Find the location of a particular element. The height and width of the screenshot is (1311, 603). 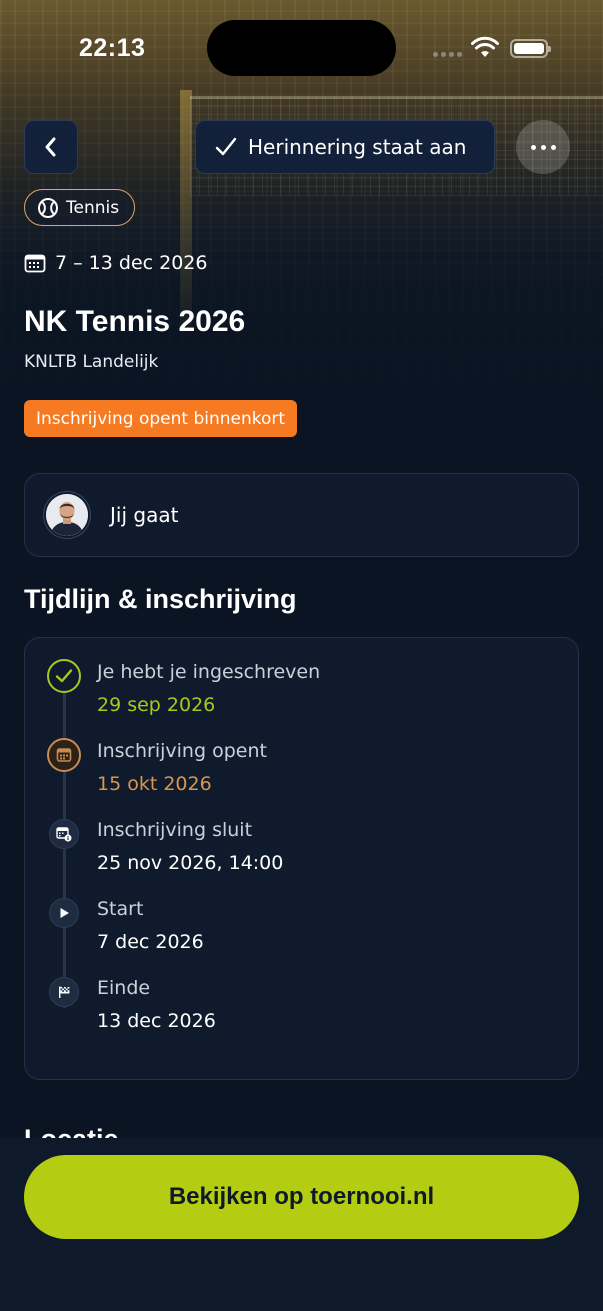

calendar-info-icon is located at coordinates (64, 834).